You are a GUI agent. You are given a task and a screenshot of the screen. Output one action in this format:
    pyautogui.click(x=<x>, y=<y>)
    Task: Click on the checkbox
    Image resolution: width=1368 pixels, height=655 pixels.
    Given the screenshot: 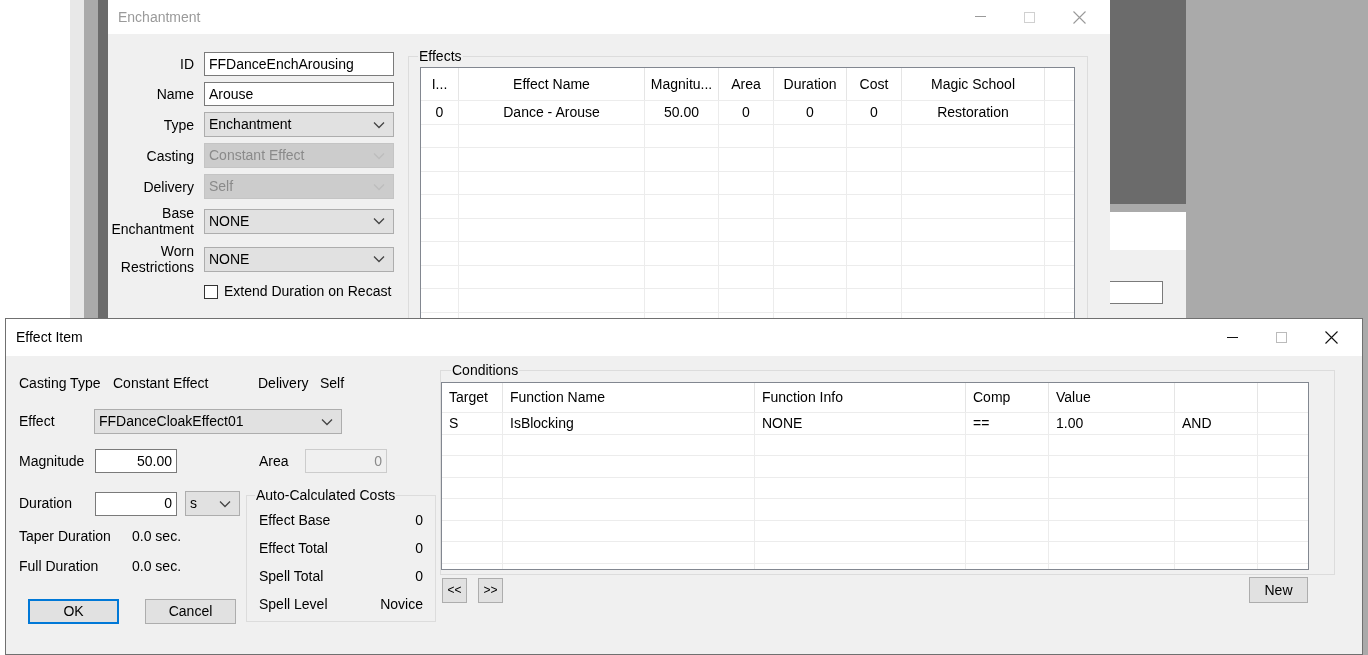 What is the action you would take?
    pyautogui.click(x=211, y=291)
    